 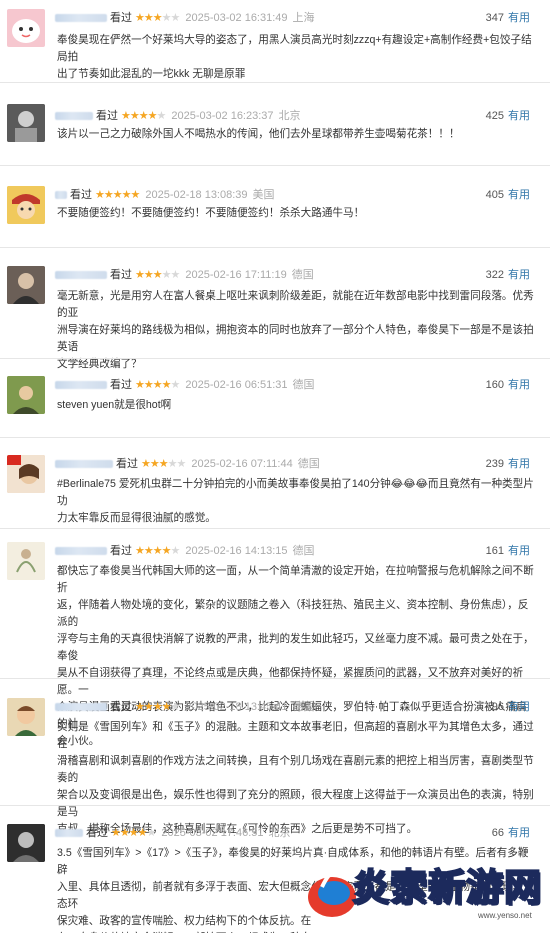 I want to click on review-content: 不要随便签约！不要随便签约！不要随便签约！杀杀大路通牛马！, so click(x=211, y=213).